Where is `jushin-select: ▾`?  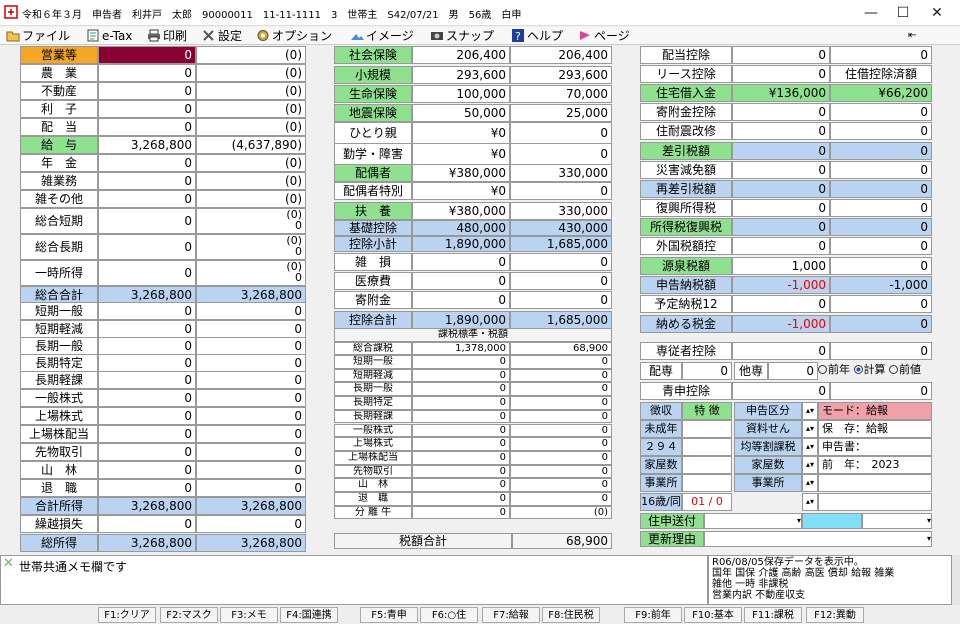
jushin-select: ▾ is located at coordinates (753, 521).